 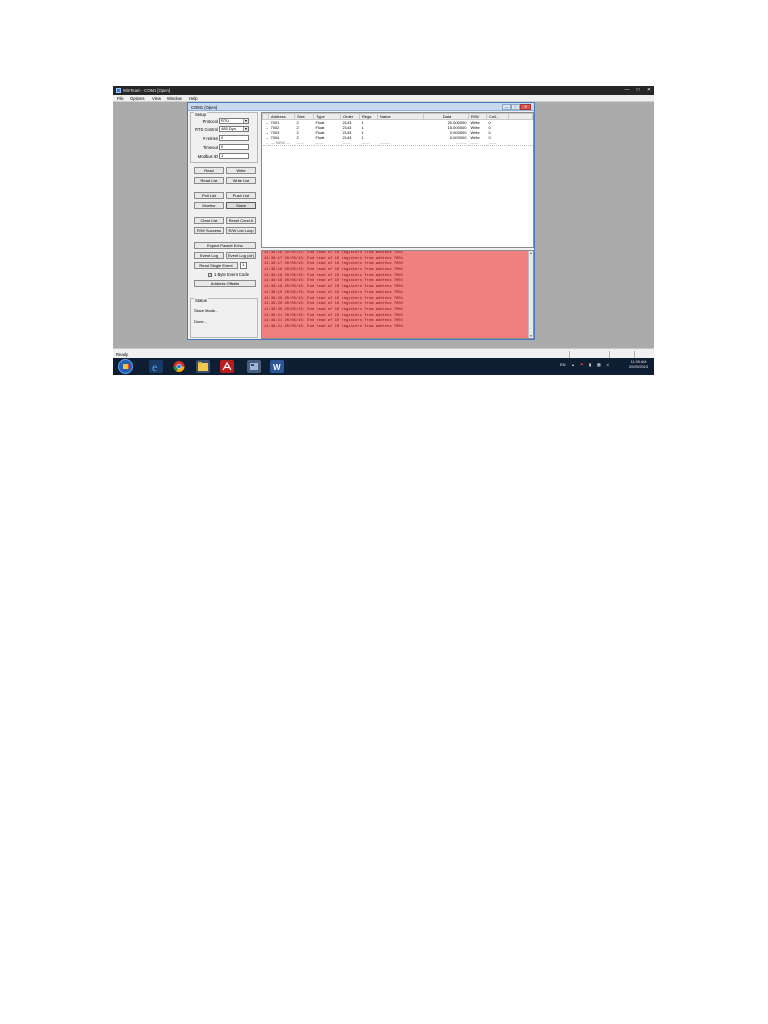 I want to click on svg-text: e, so click(x=154, y=366).